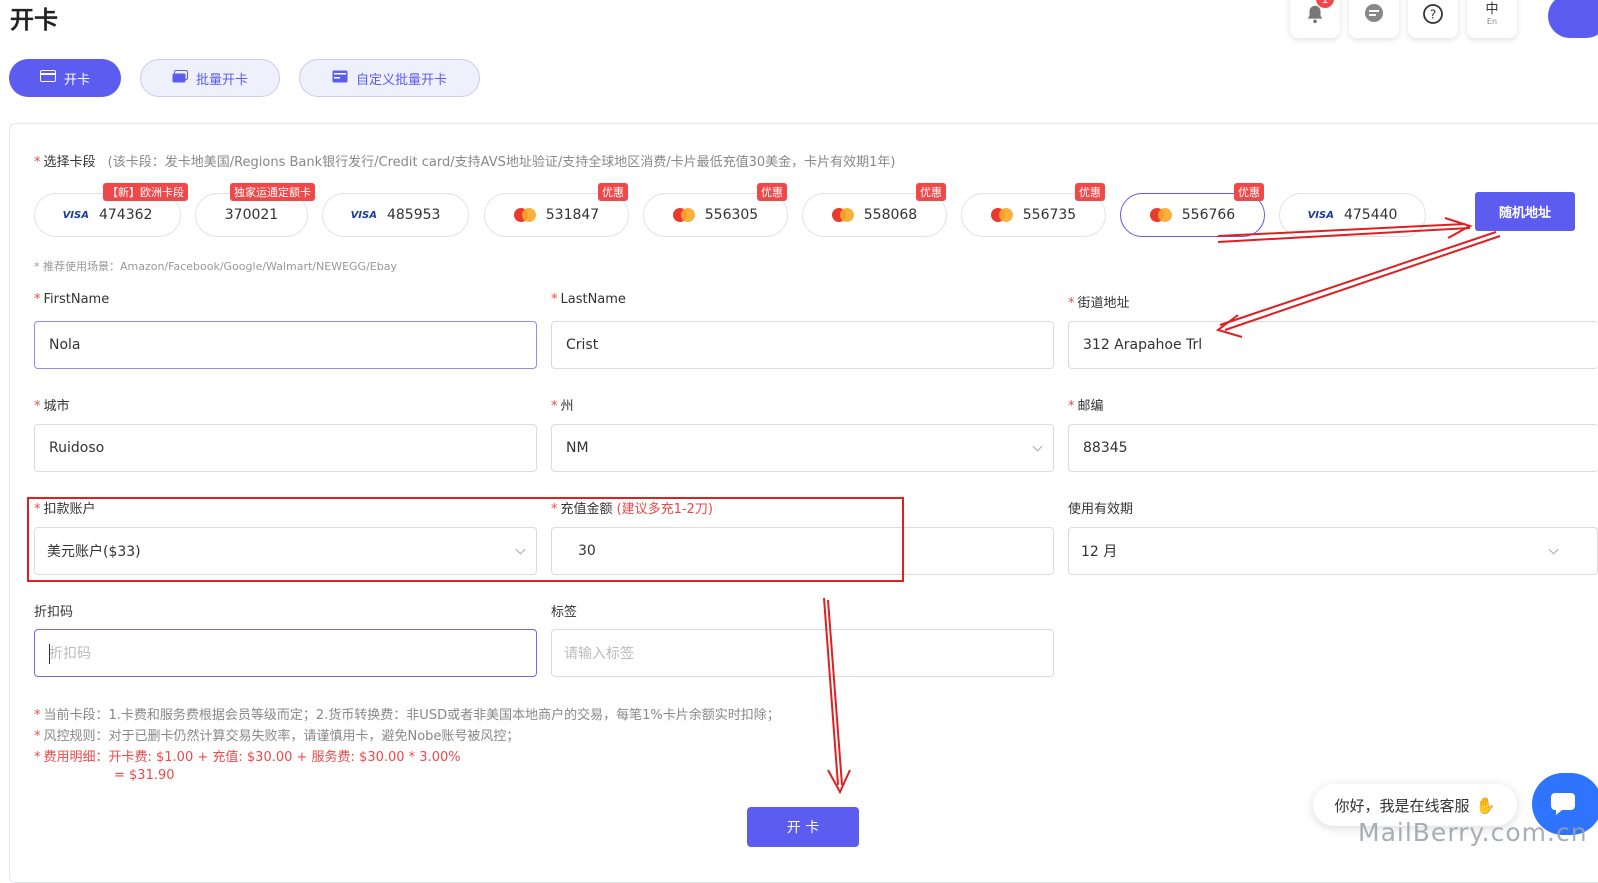  I want to click on note-fee-total: = $31.90, so click(144, 775).